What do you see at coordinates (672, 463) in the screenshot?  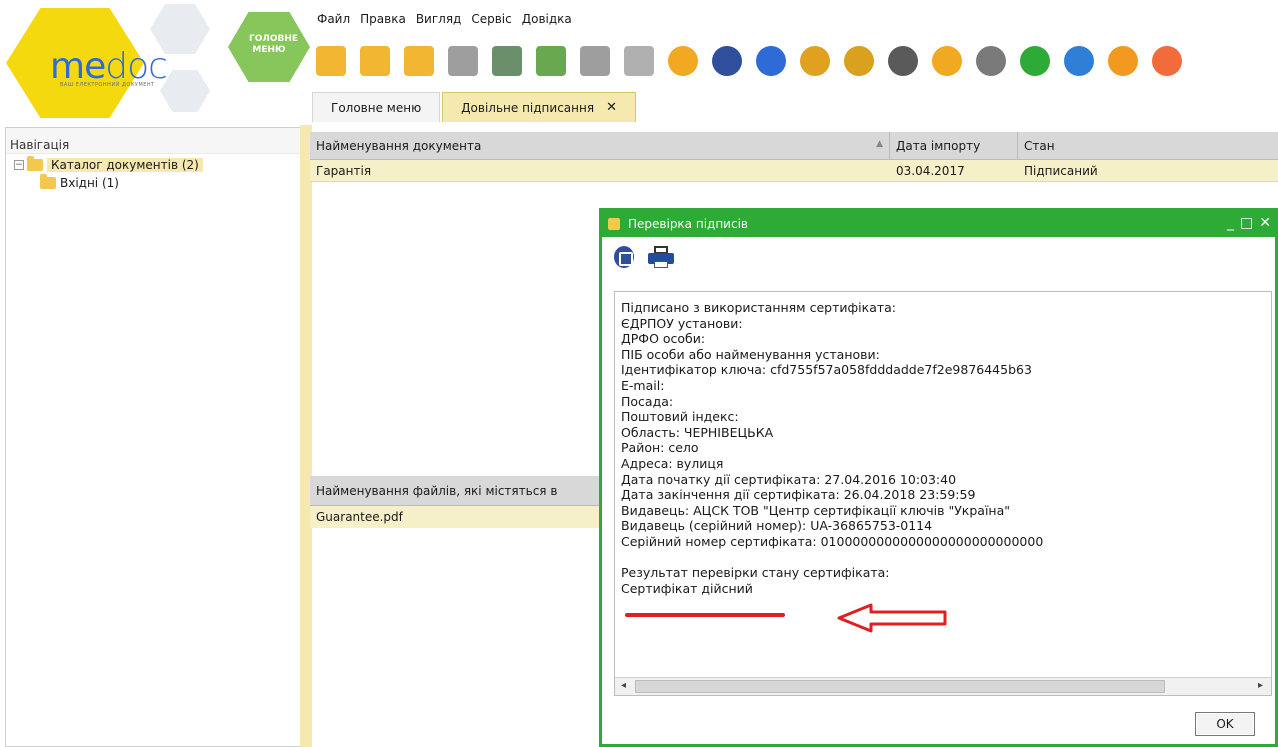 I see `details-line: Адреса: вулиця` at bounding box center [672, 463].